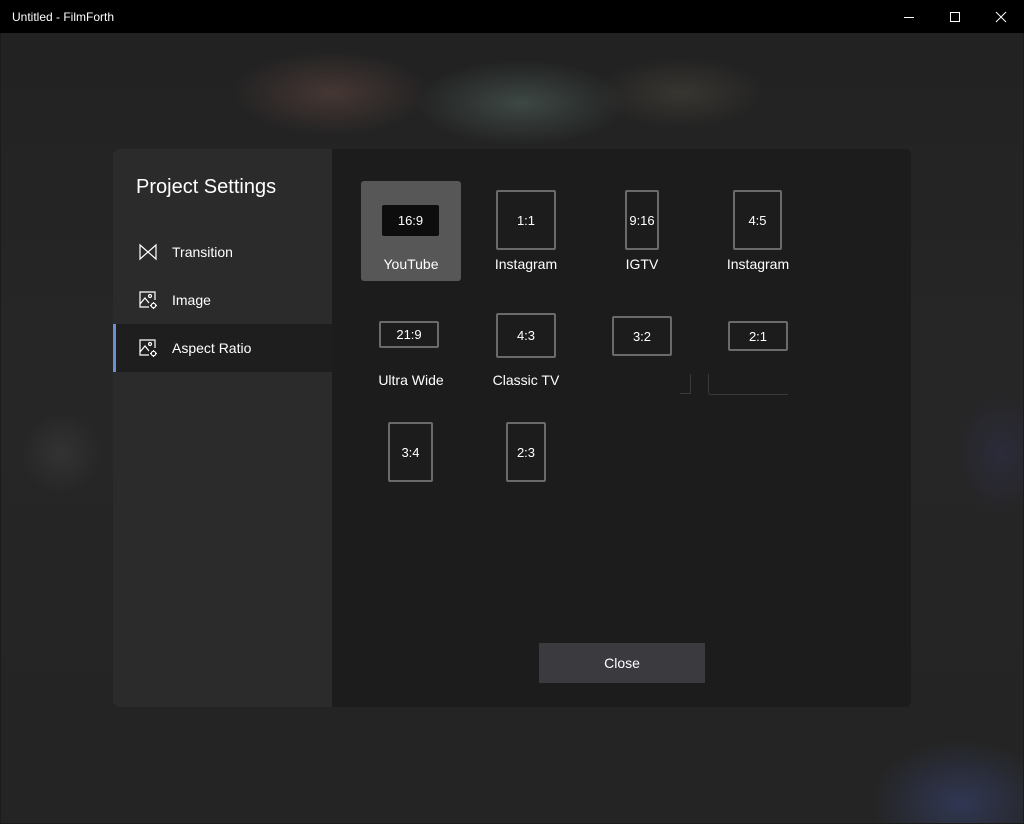 The height and width of the screenshot is (824, 1024). I want to click on minimize-button, so click(909, 16).